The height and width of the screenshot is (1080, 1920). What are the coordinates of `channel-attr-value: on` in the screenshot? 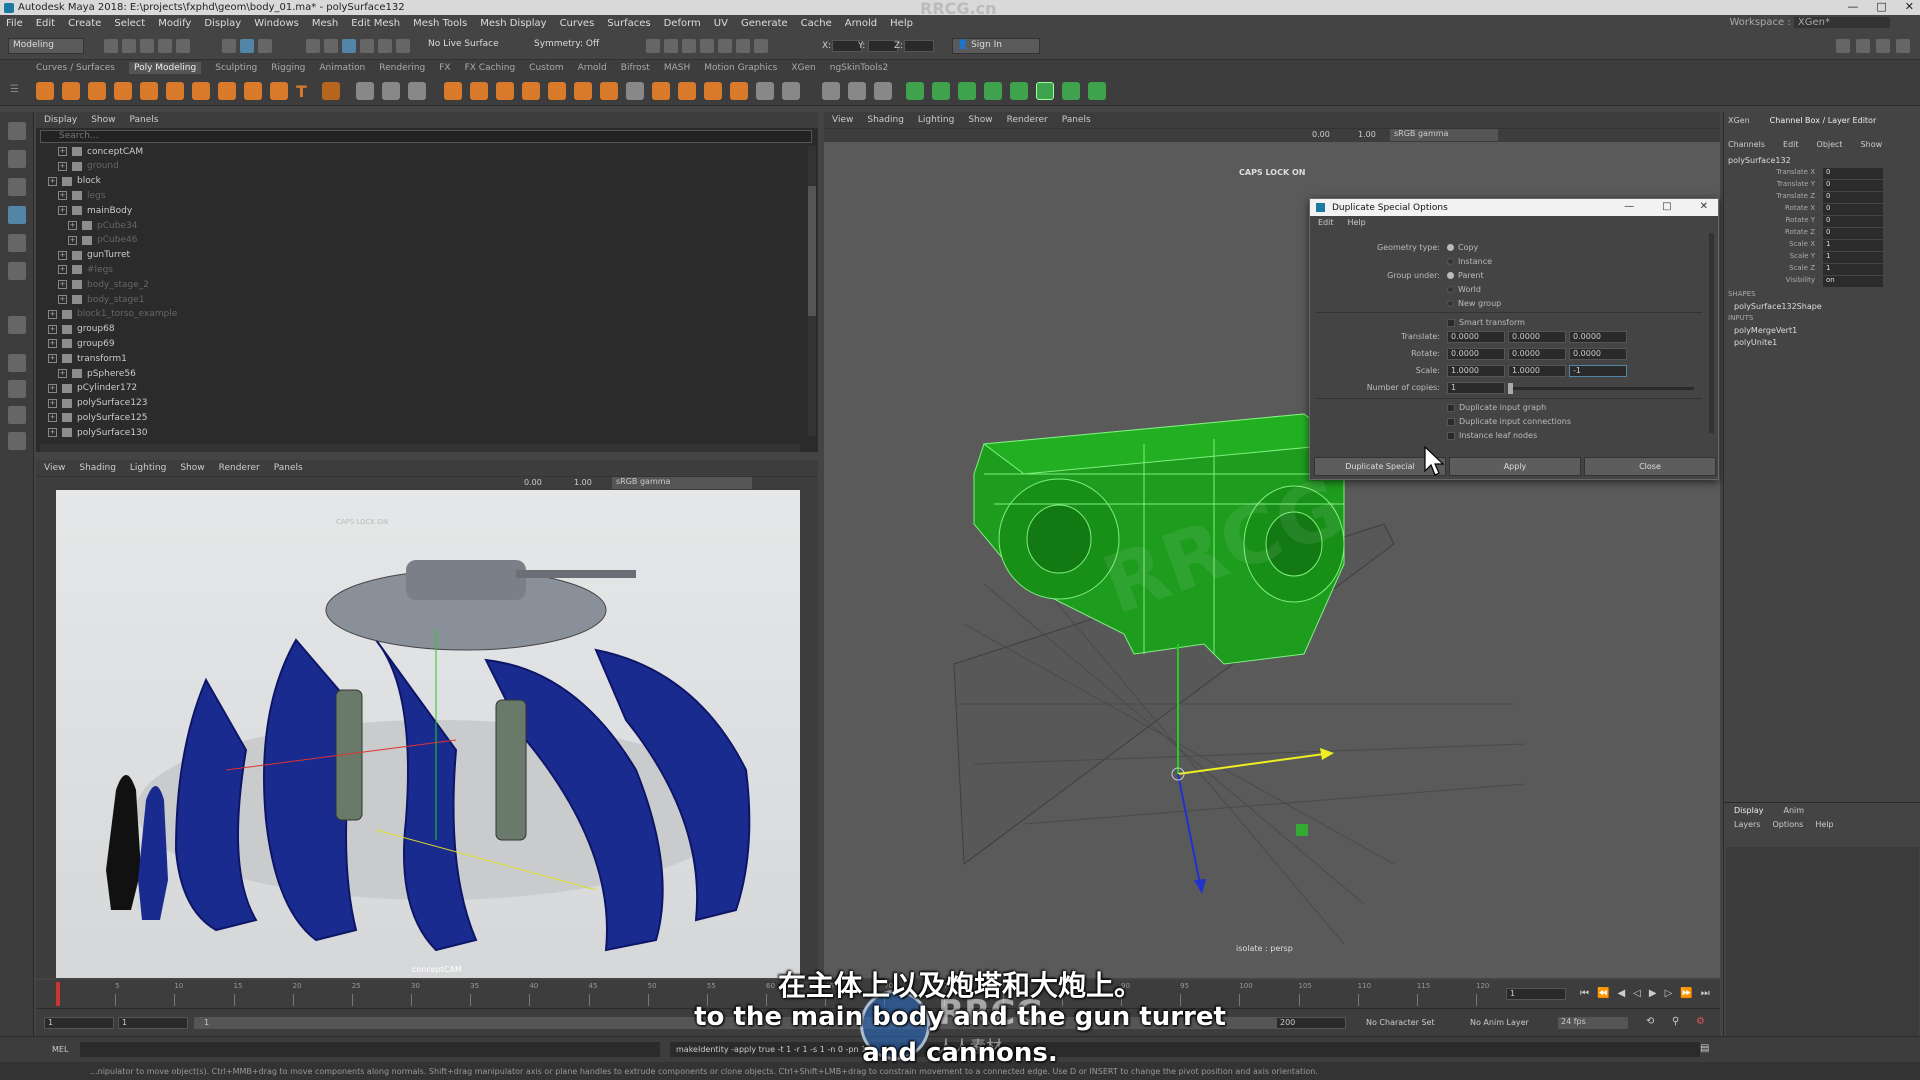 It's located at (1853, 281).